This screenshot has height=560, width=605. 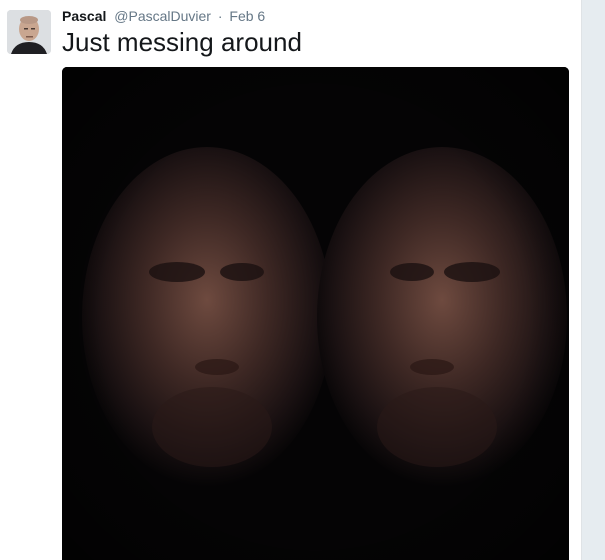 I want to click on tweet-date: Feb 6, so click(x=247, y=16).